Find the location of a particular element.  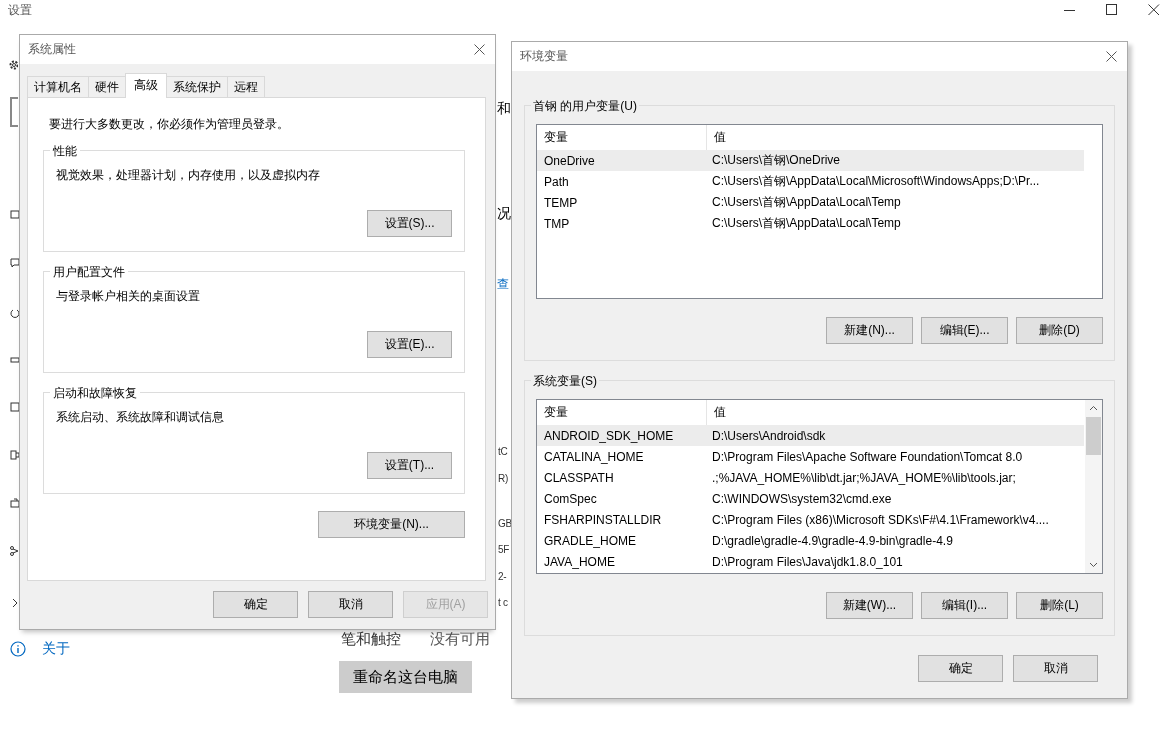

dialog-button: 删除(D) is located at coordinates (1059, 330).